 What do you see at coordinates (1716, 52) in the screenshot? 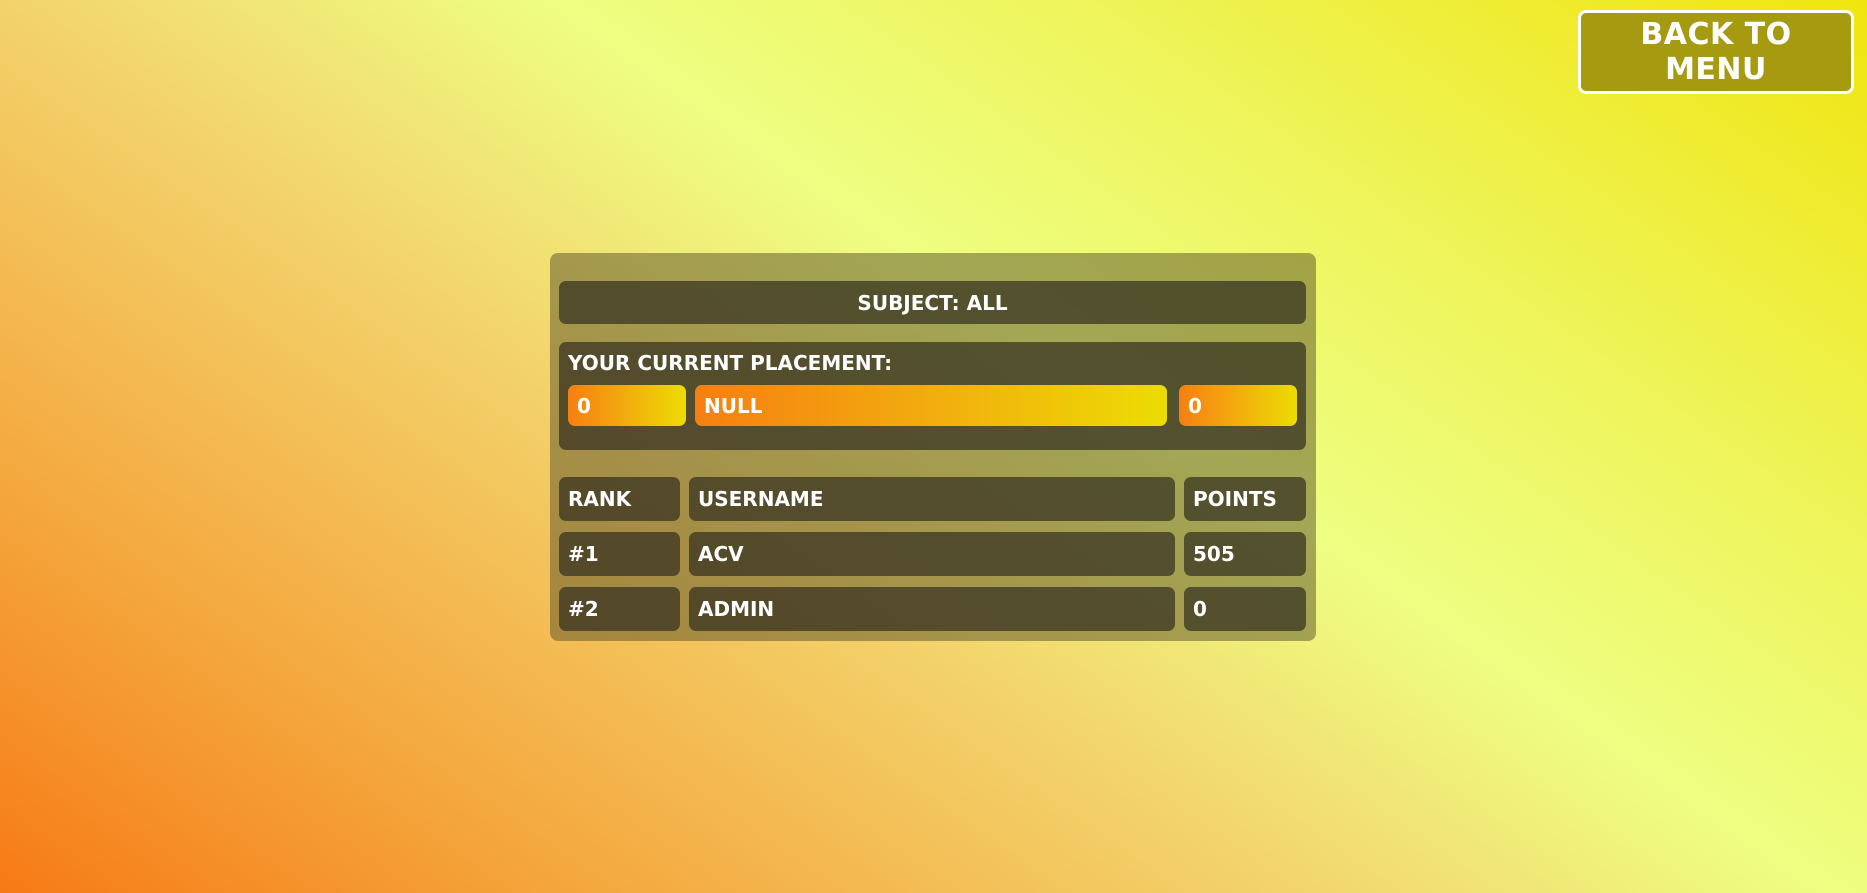
I see `back-to-menu-button: BACK TO MENU` at bounding box center [1716, 52].